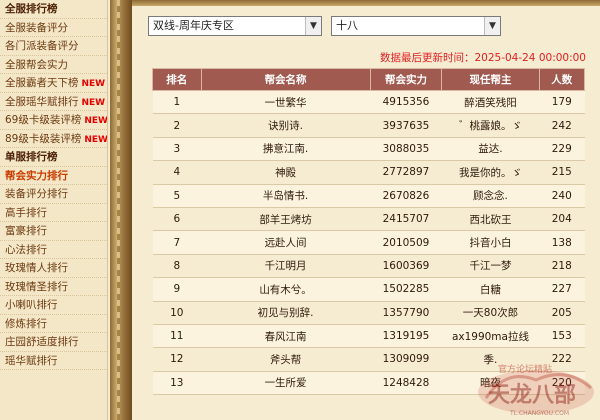 Image resolution: width=600 pixels, height=420 pixels. What do you see at coordinates (43, 138) in the screenshot?
I see `sidebar-item-label: 89级卡级装评榜` at bounding box center [43, 138].